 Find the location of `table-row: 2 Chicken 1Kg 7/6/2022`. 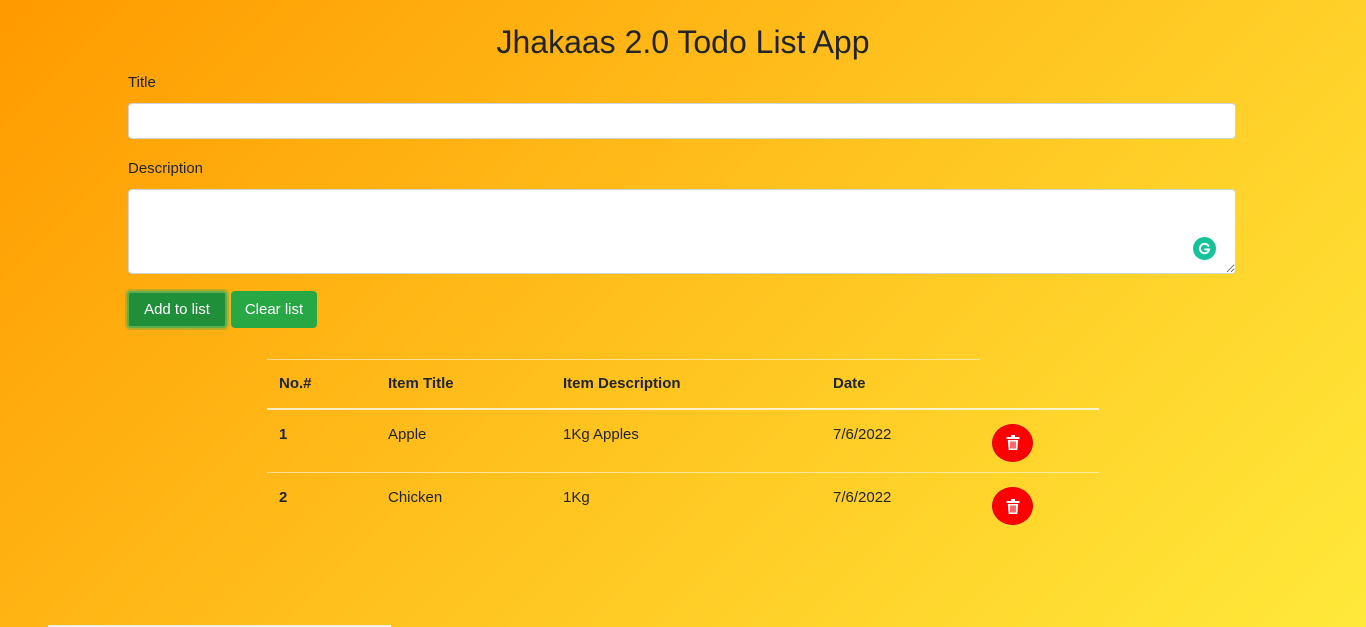

table-row: 2 Chicken 1Kg 7/6/2022 is located at coordinates (683, 505).